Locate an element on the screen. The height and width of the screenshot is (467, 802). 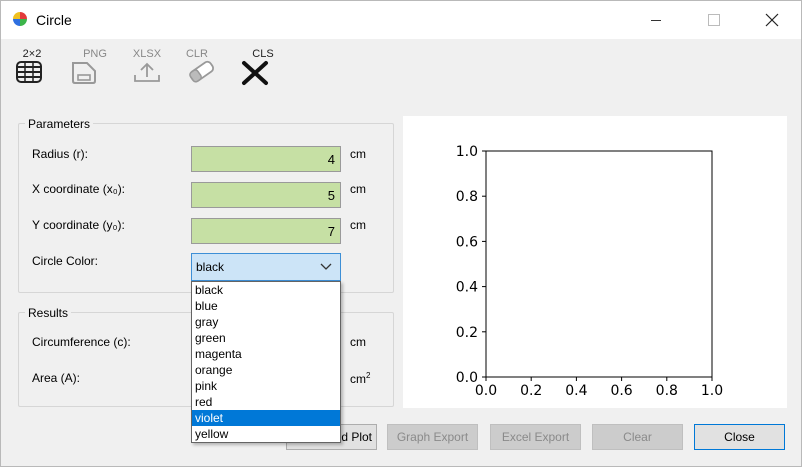
x-mark-icon is located at coordinates (255, 73).